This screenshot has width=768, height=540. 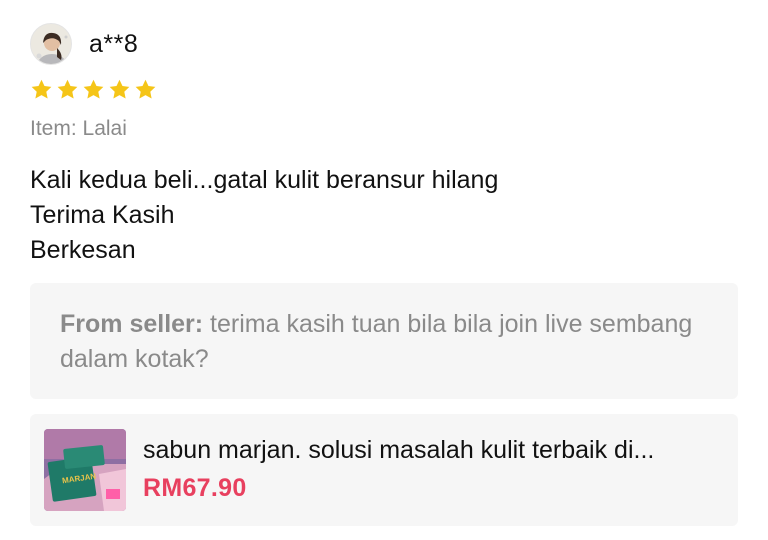 I want to click on star-rating, so click(x=93, y=89).